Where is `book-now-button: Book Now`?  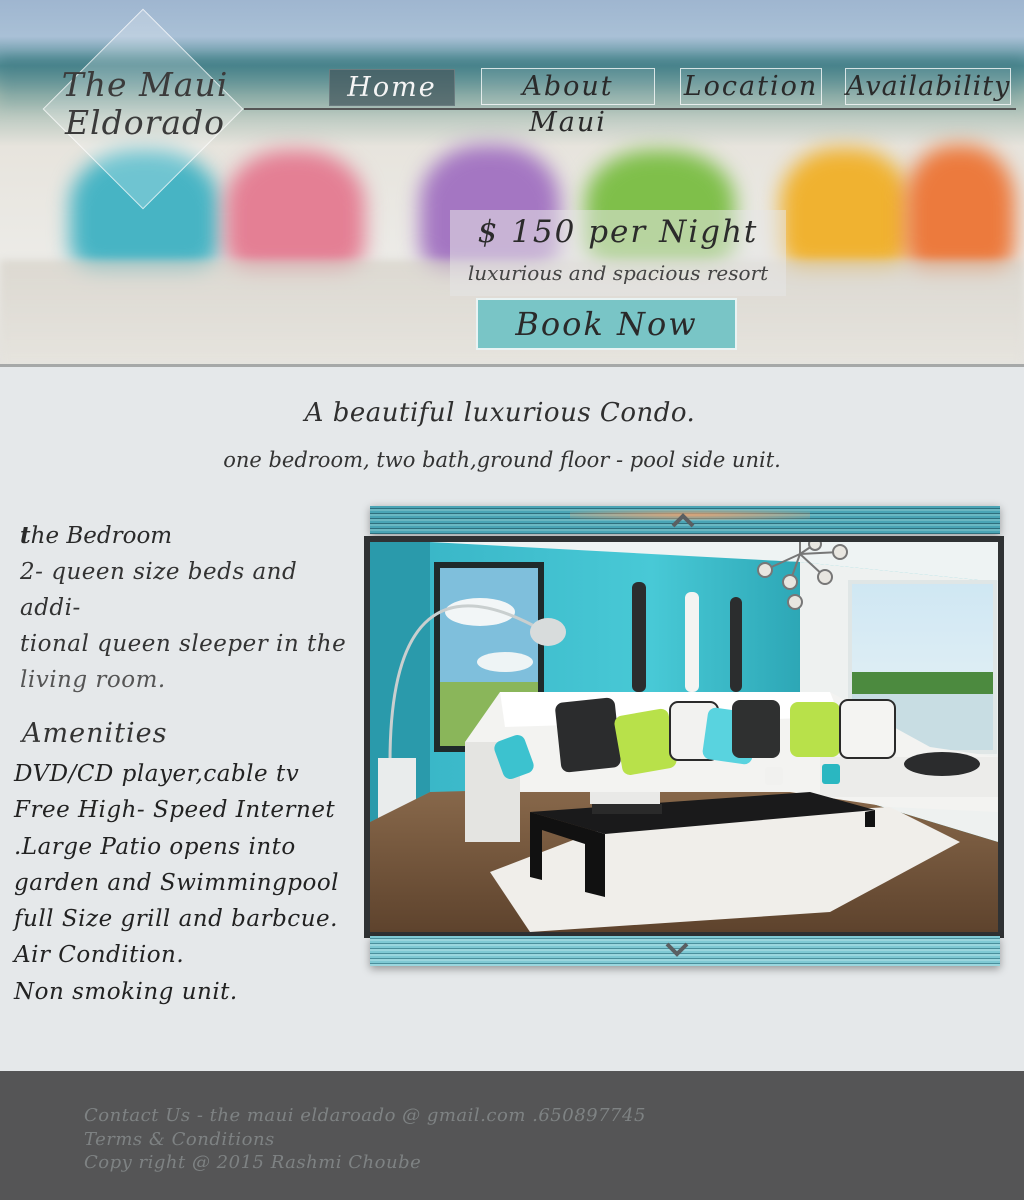 book-now-button: Book Now is located at coordinates (606, 324).